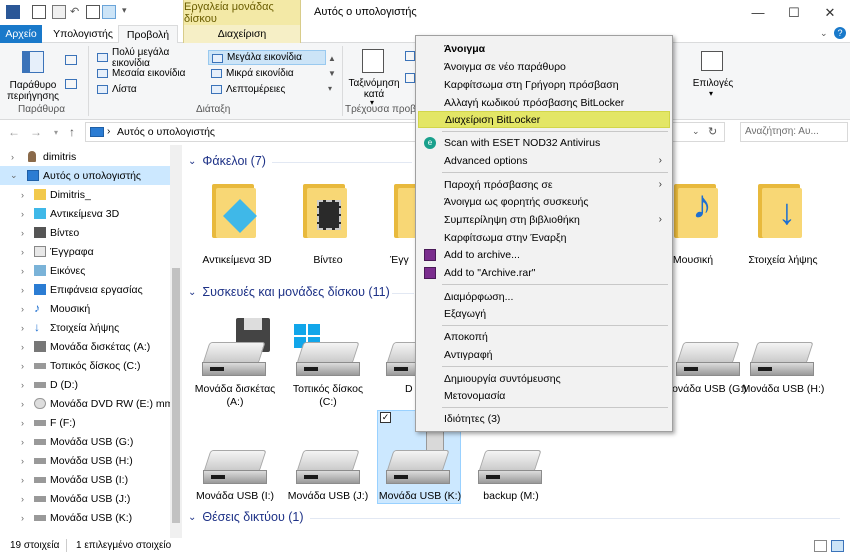 The image size is (850, 555). I want to click on section-devices: ⌄ Συσκευές και μονάδες δίσκου (11), so click(289, 292).